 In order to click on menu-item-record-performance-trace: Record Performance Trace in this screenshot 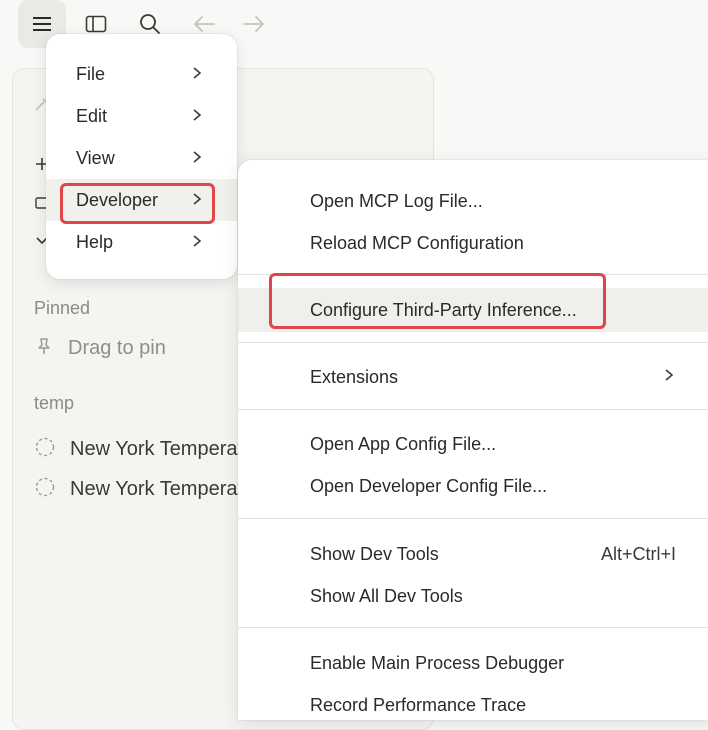, I will do `click(473, 705)`.